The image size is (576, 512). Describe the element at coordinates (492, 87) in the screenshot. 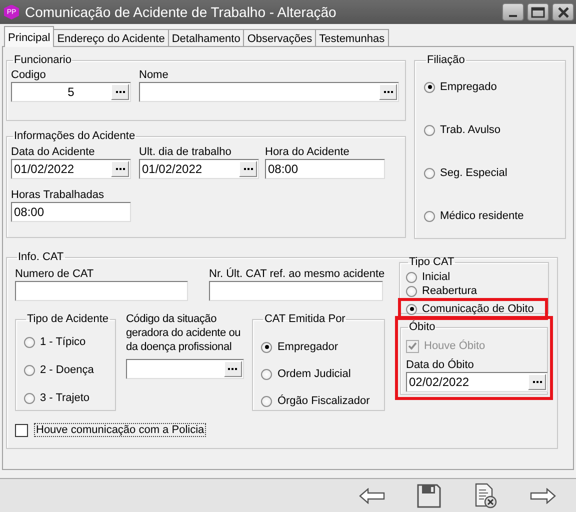

I see `radio-option: Empregado` at that location.